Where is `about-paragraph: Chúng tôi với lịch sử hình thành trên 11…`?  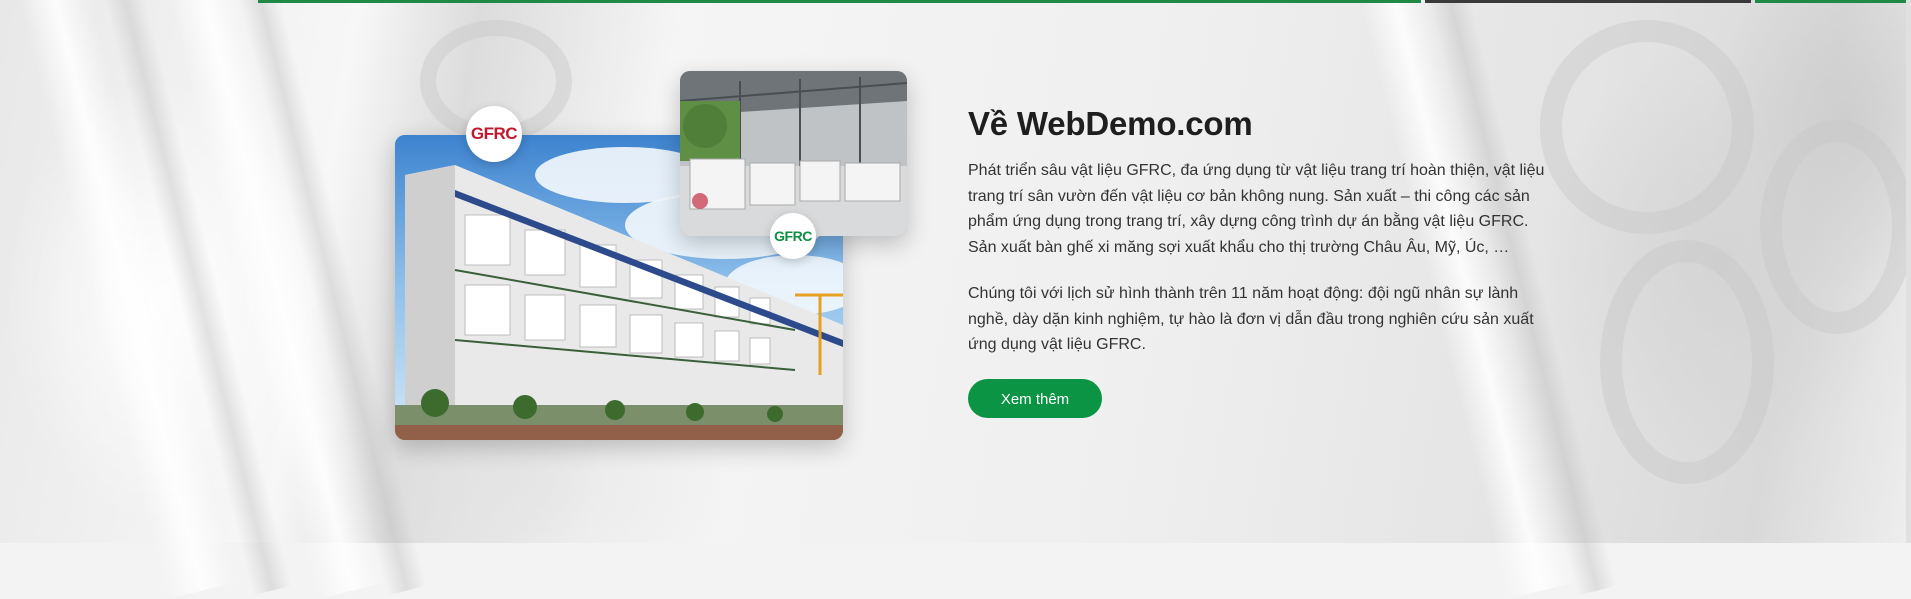
about-paragraph: Chúng tôi với lịch sử hình thành trên 11… is located at coordinates (1251, 319).